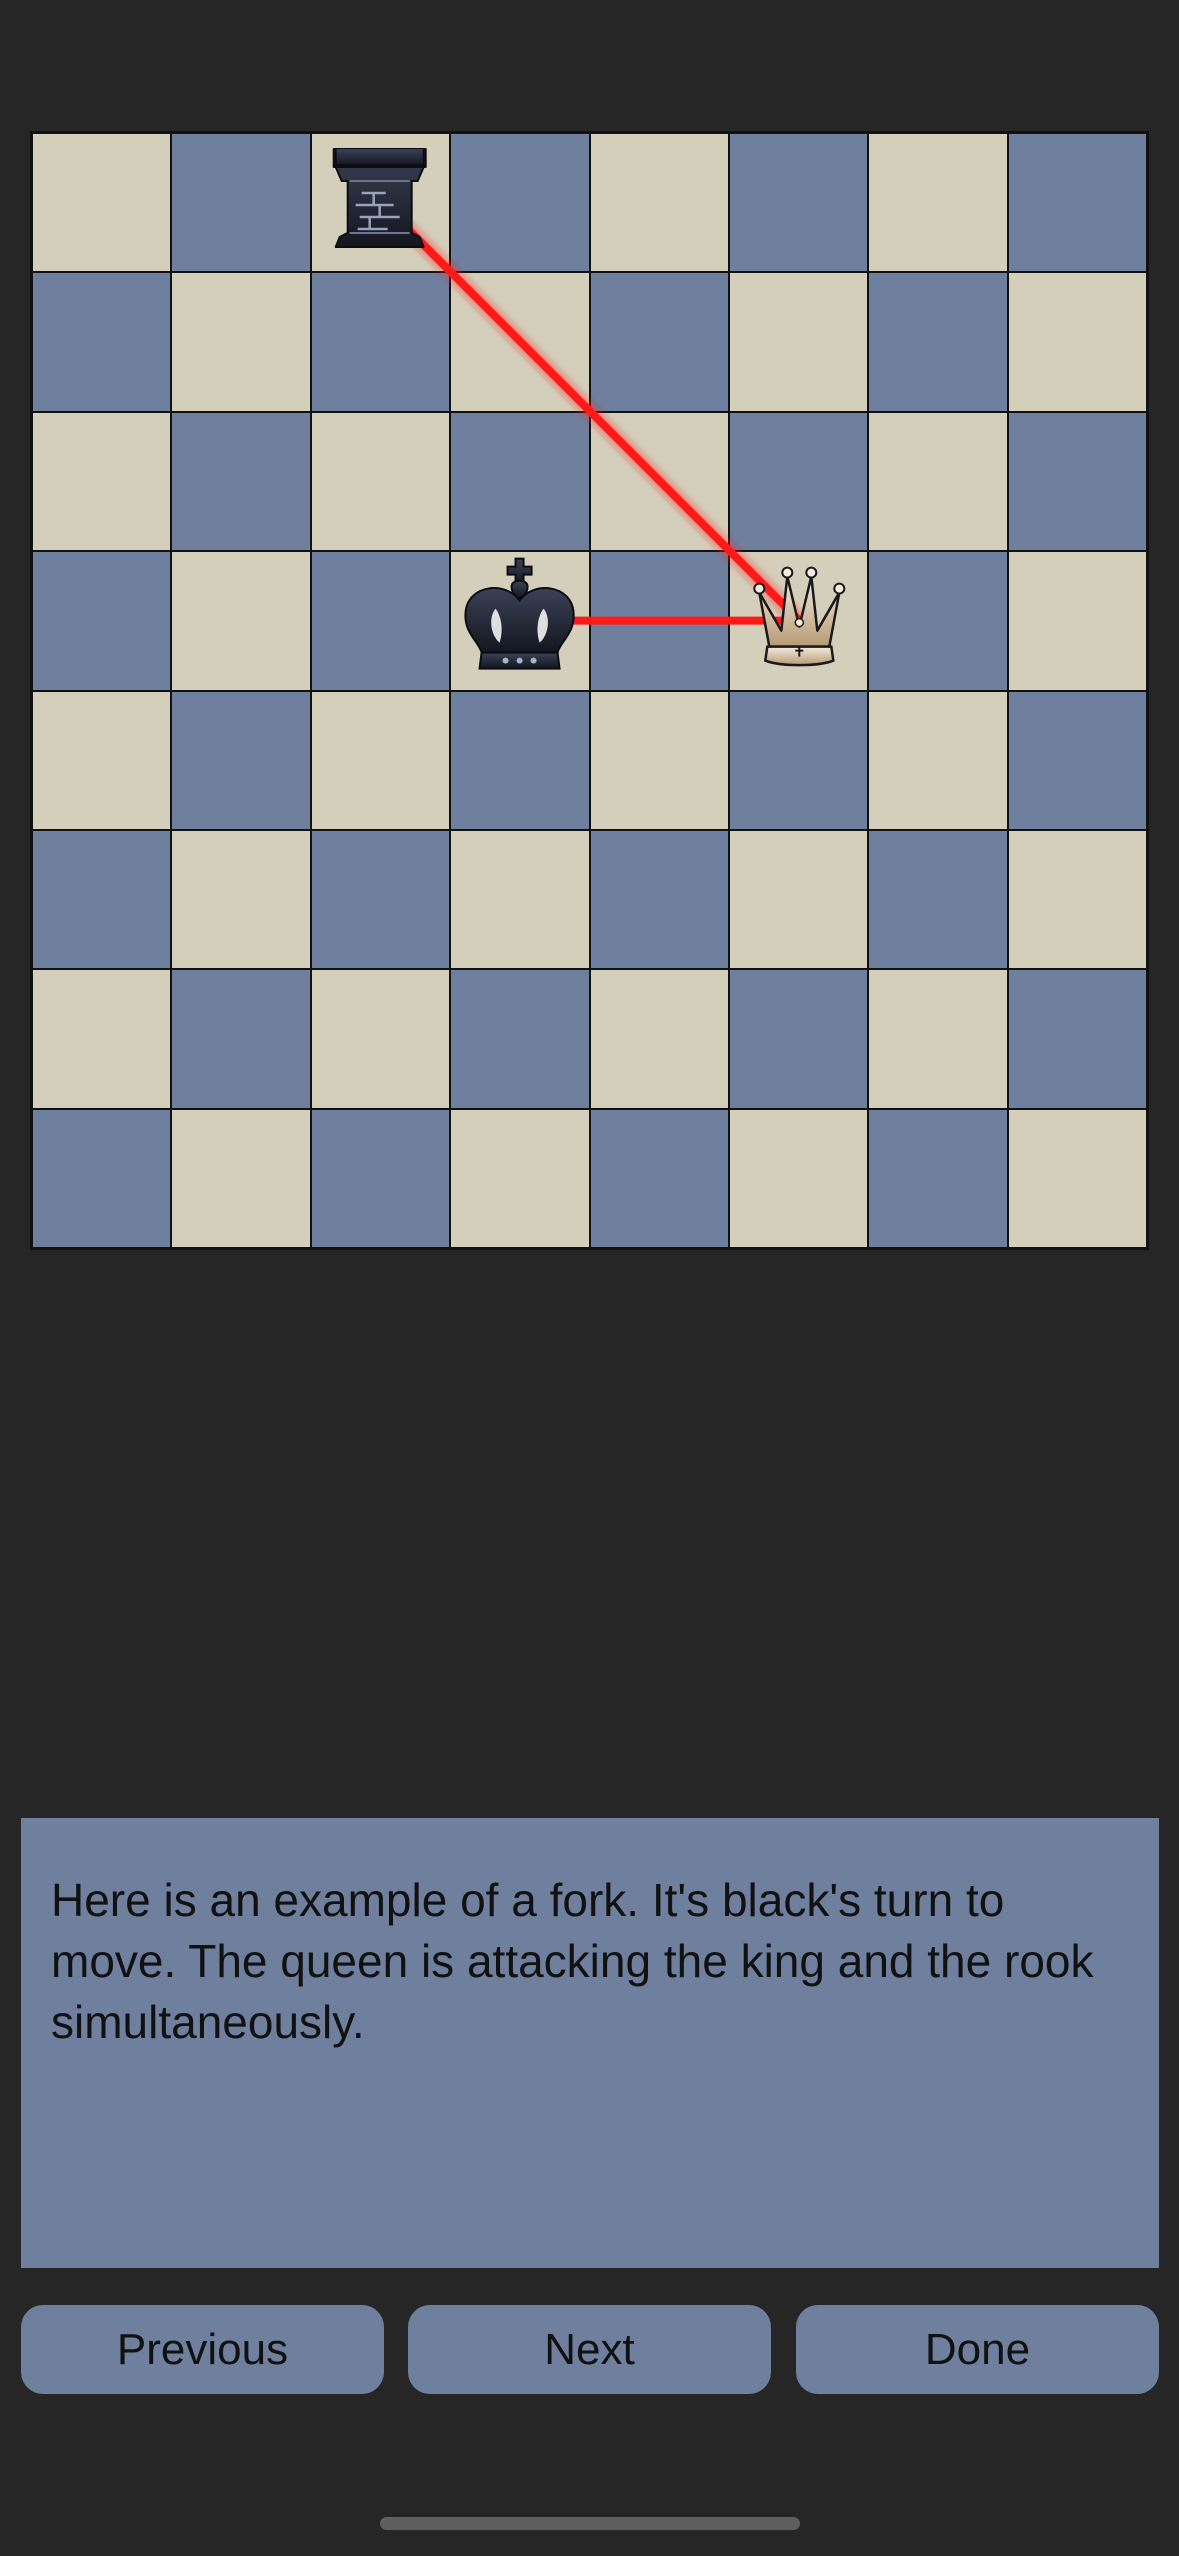  What do you see at coordinates (1077, 342) in the screenshot?
I see `square-h7` at bounding box center [1077, 342].